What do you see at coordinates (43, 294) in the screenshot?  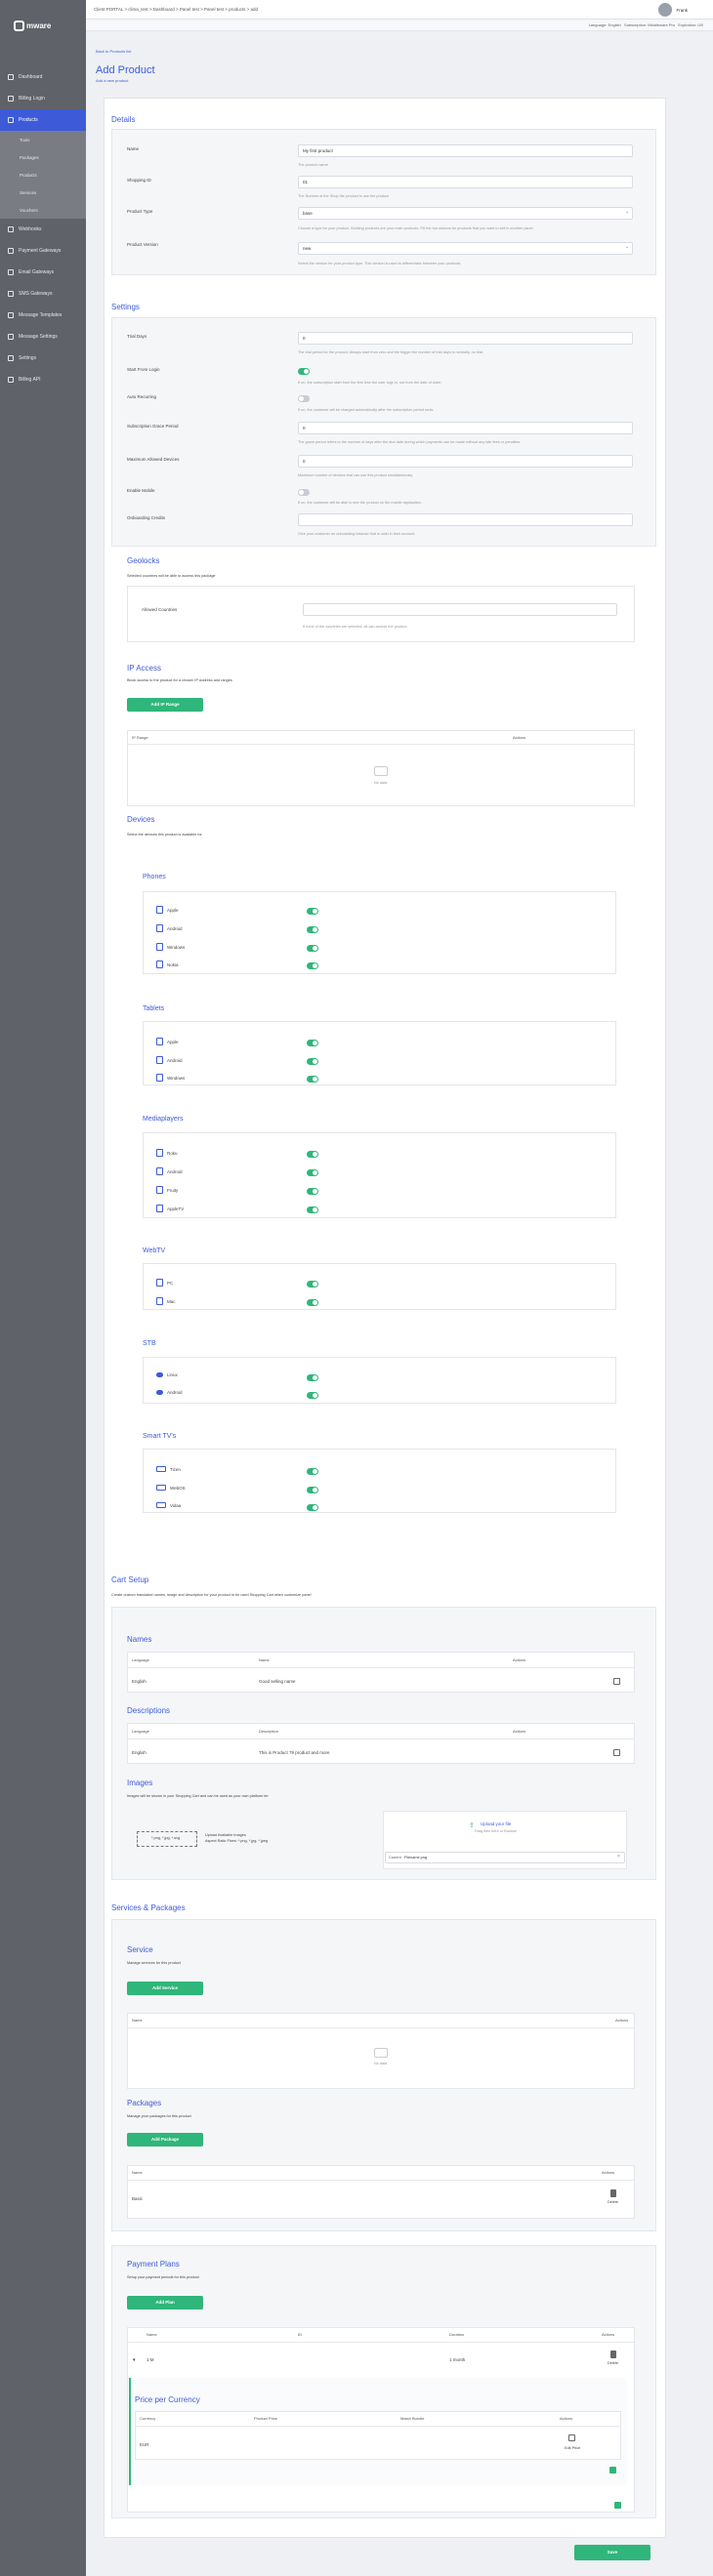 I see `sidebar-item-sms-gateways: SMS Gateways` at bounding box center [43, 294].